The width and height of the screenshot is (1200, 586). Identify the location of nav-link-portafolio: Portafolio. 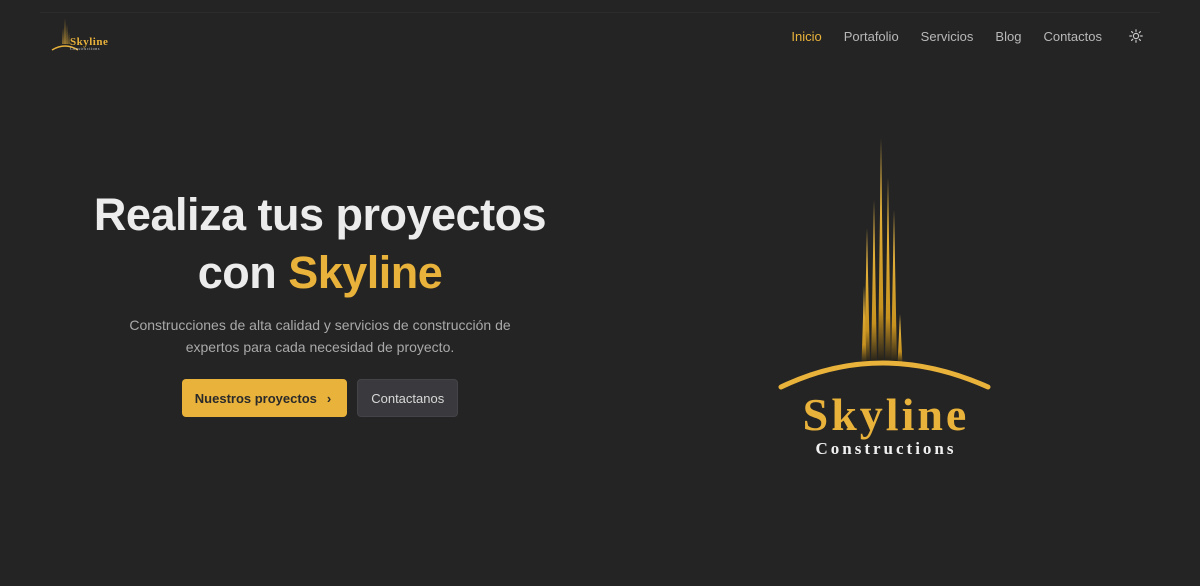
(871, 36).